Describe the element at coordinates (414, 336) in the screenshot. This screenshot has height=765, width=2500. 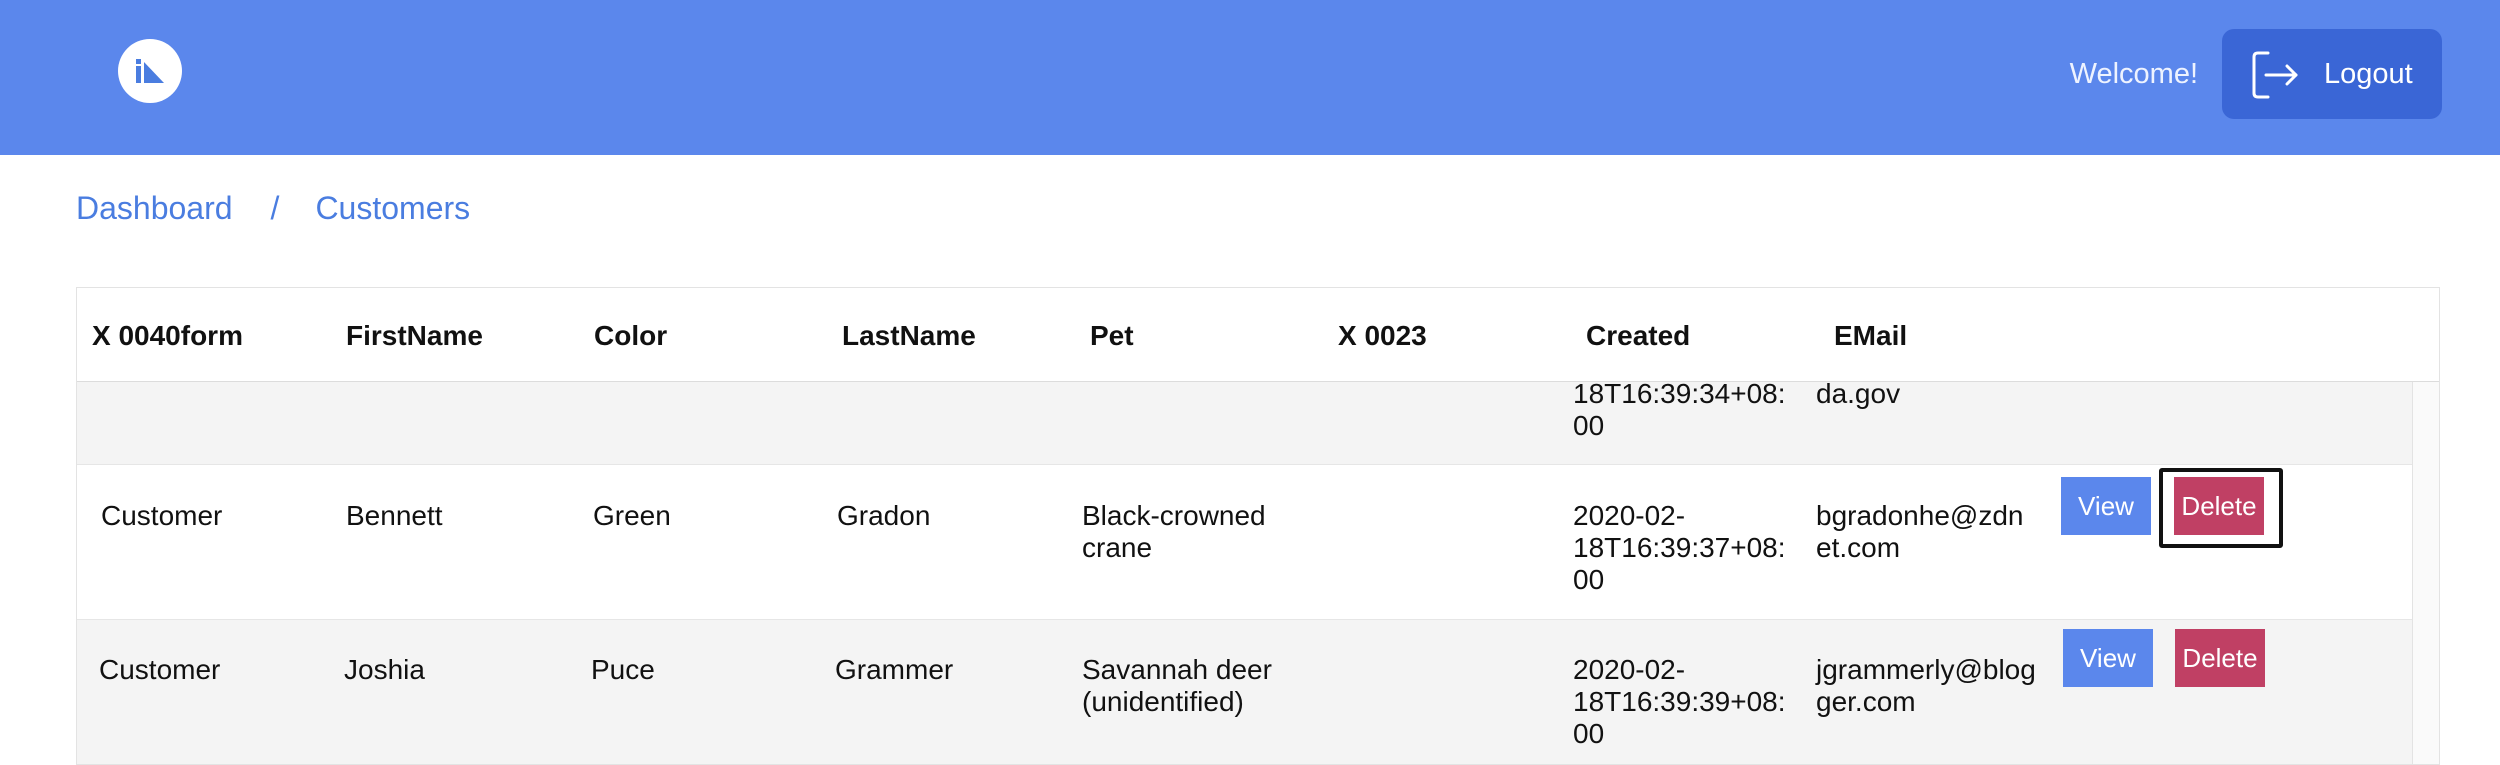
I see `col-header-firstname: FirstName` at that location.